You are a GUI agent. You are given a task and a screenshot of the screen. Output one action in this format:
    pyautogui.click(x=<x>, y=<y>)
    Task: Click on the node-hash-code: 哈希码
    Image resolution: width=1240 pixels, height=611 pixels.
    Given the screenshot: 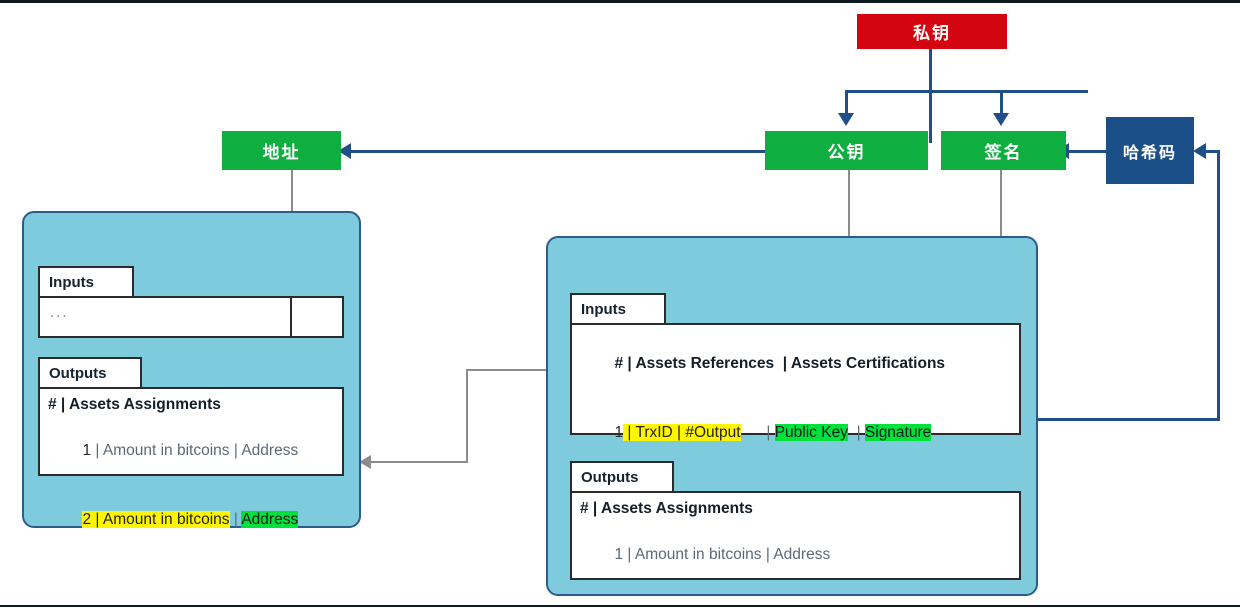 What is the action you would take?
    pyautogui.click(x=1150, y=150)
    